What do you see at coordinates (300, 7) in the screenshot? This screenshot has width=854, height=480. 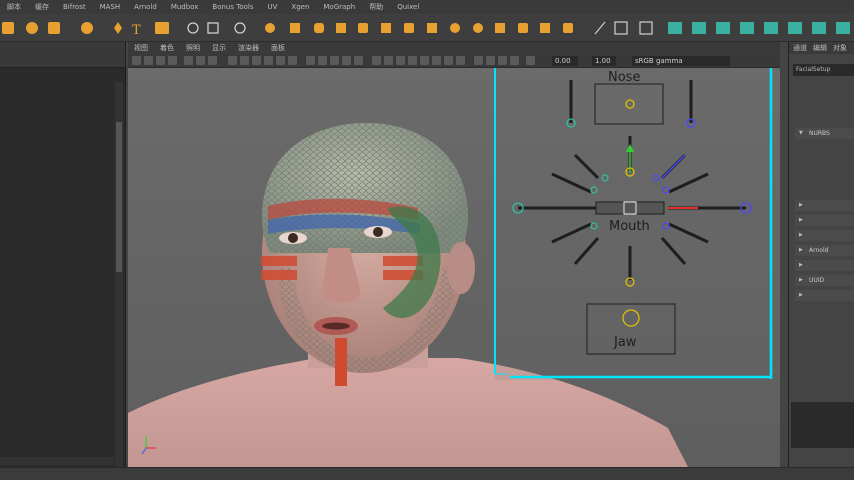 I see `menu-item: Xgen` at bounding box center [300, 7].